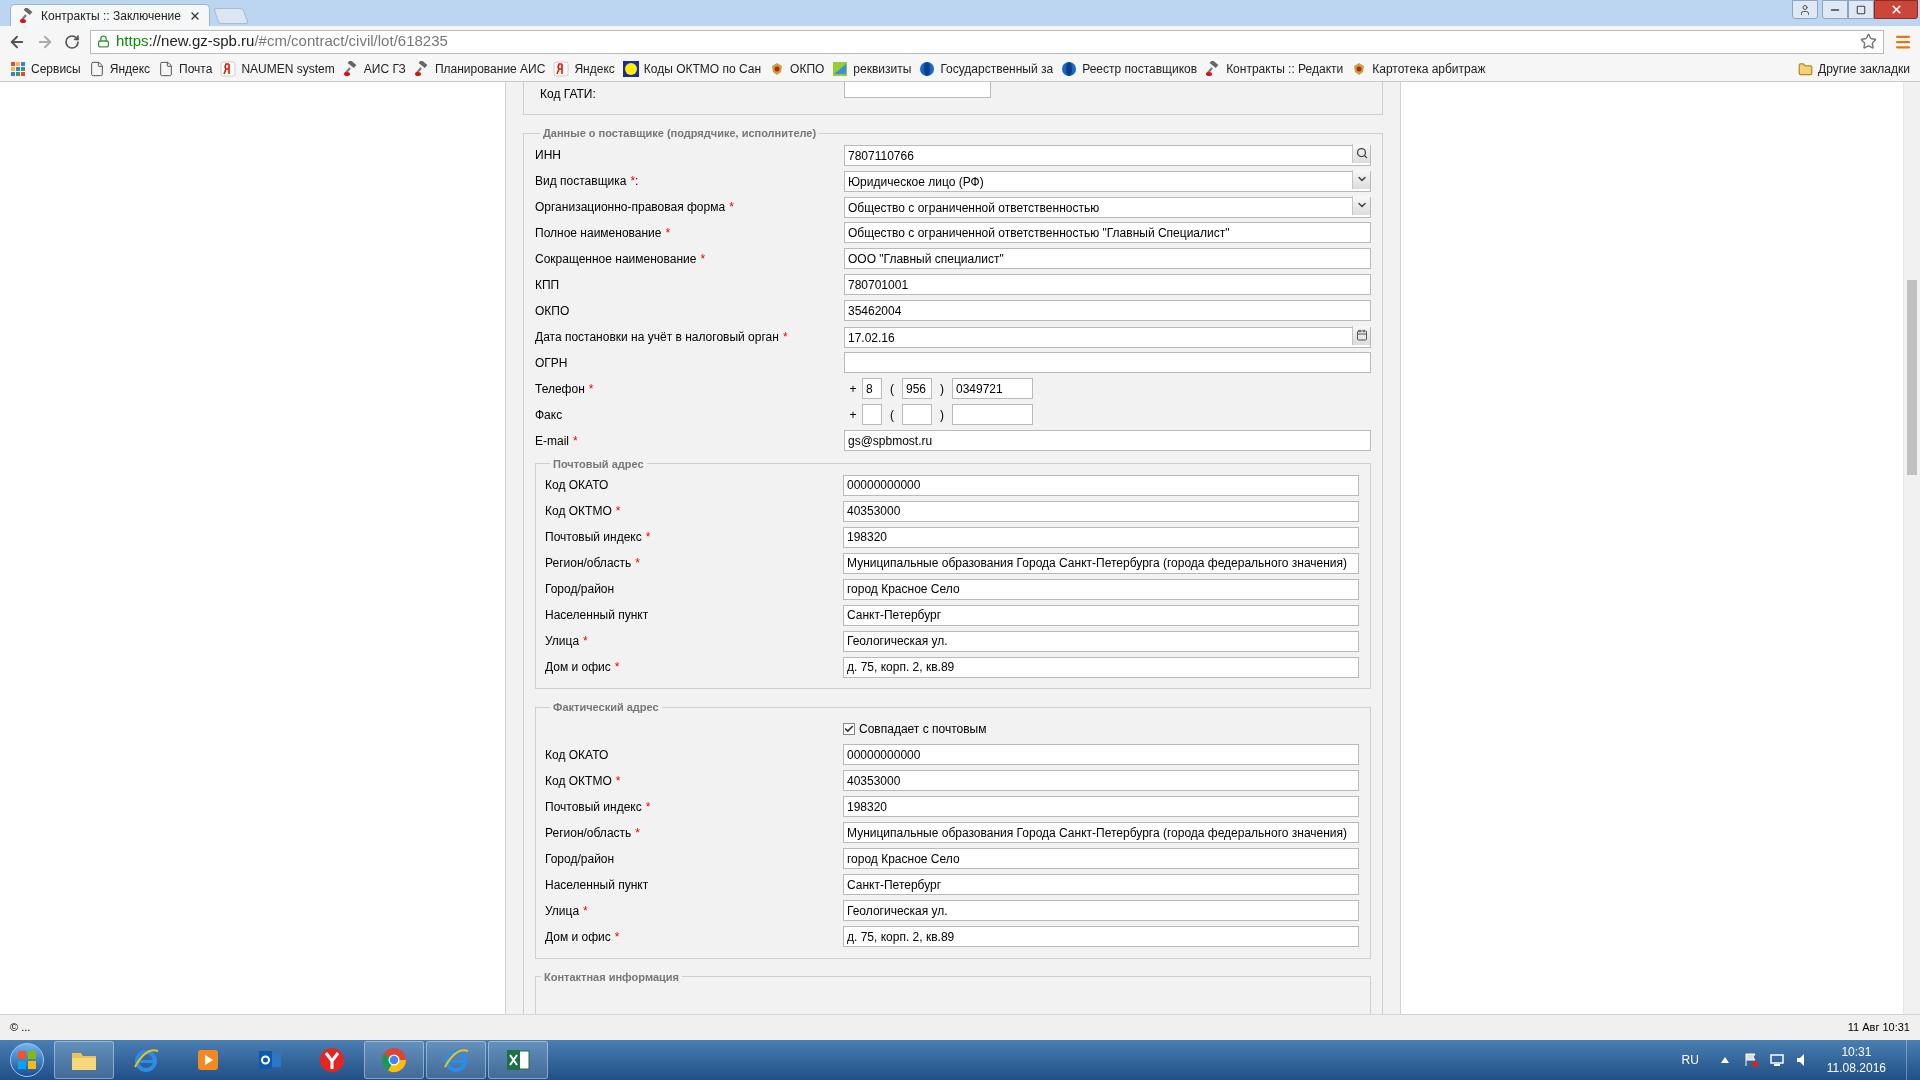 This screenshot has height=1080, width=1920. Describe the element at coordinates (1361, 153) in the screenshot. I see `search-button` at that location.